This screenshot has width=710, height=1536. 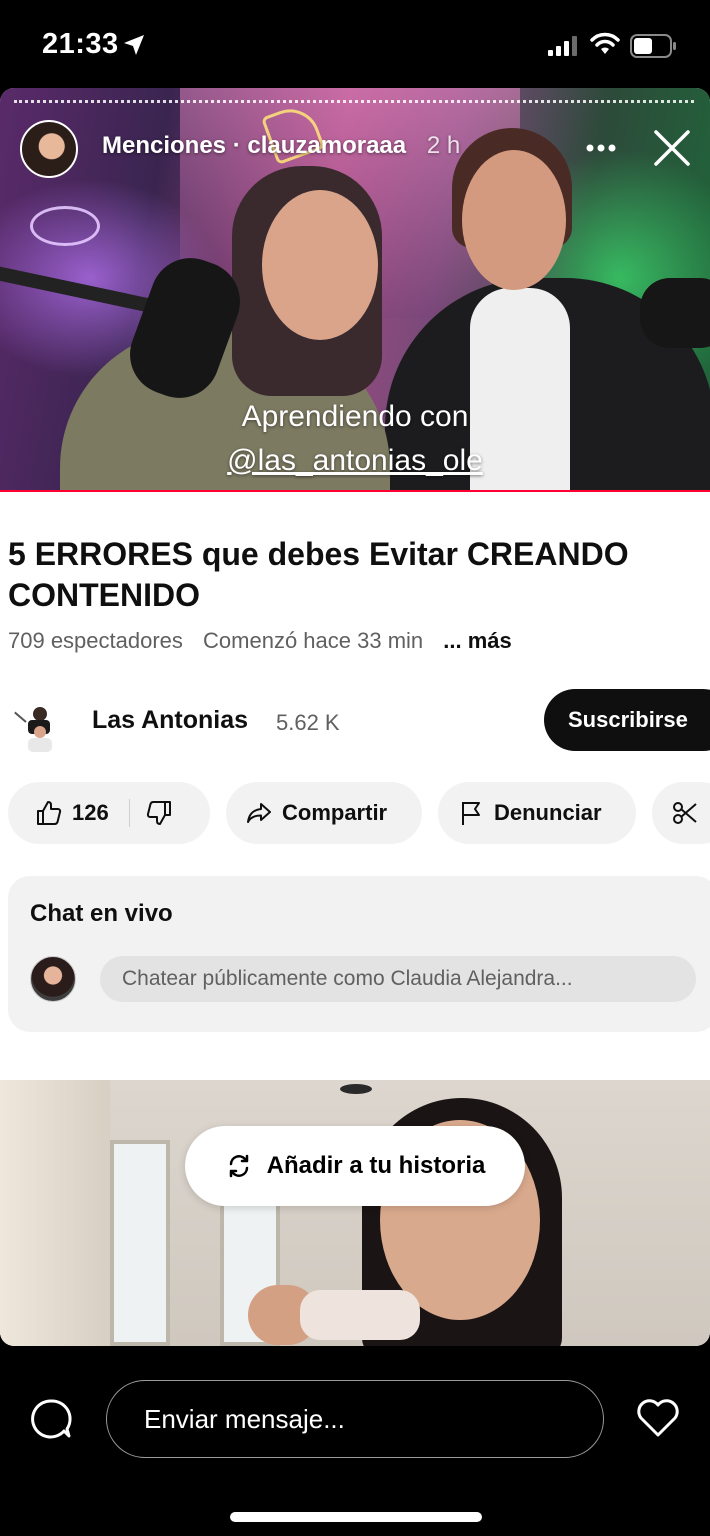 What do you see at coordinates (672, 148) in the screenshot?
I see `close-icon` at bounding box center [672, 148].